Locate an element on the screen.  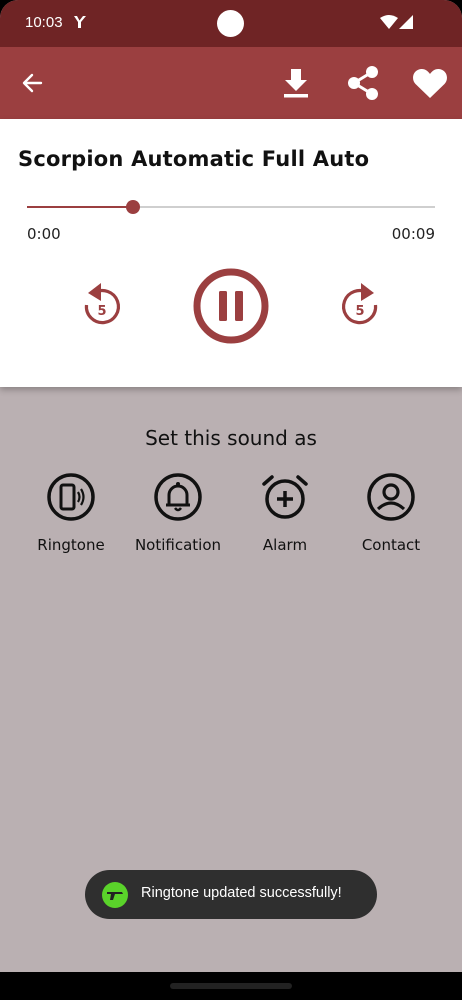
favorite-button is located at coordinates (430, 83).